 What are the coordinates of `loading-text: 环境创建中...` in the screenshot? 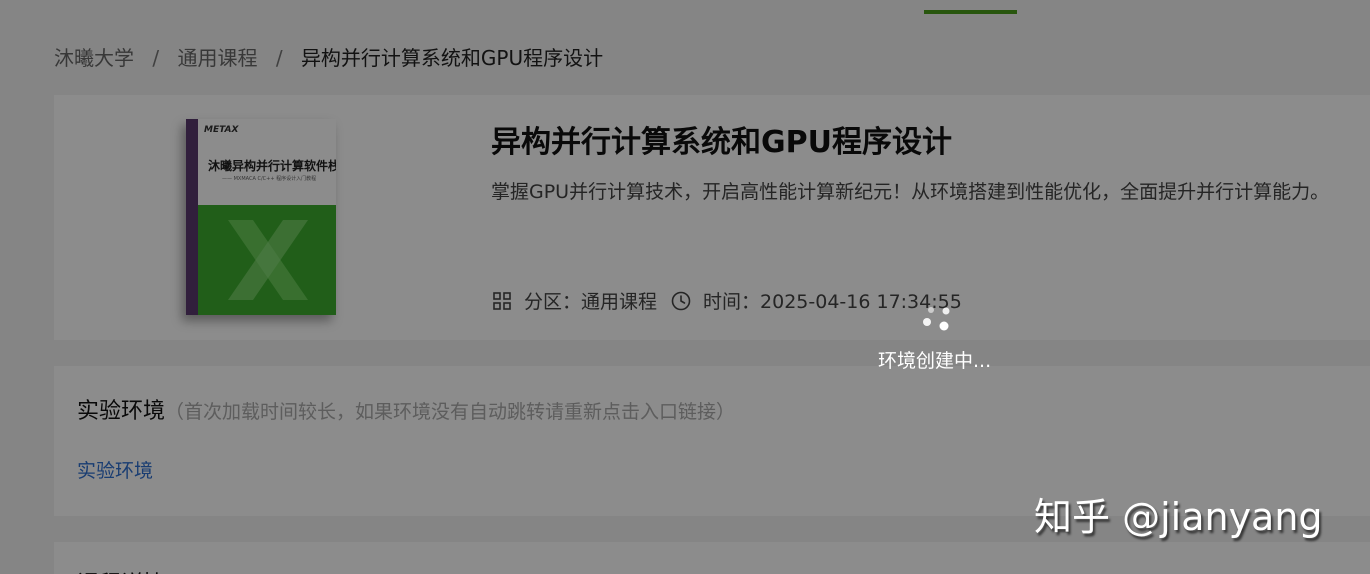 It's located at (935, 361).